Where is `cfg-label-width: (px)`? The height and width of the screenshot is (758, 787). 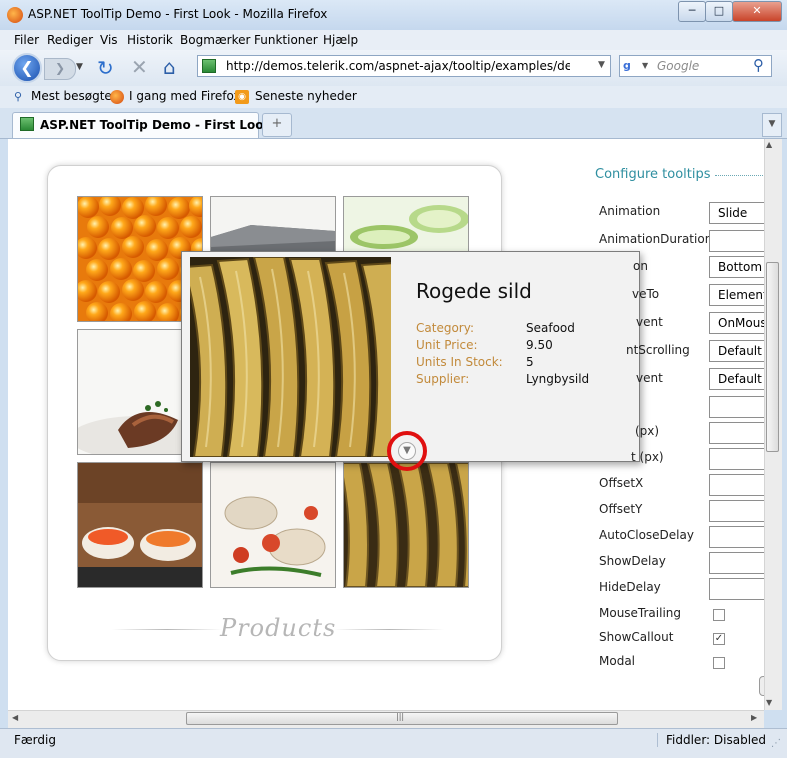
cfg-label-width: (px) is located at coordinates (647, 431).